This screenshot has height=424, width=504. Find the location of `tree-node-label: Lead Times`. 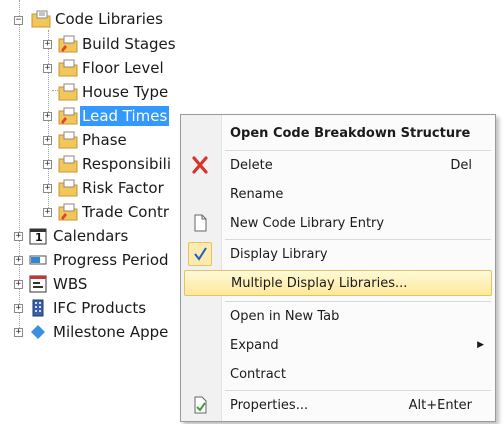

tree-node-label: Lead Times is located at coordinates (125, 116).